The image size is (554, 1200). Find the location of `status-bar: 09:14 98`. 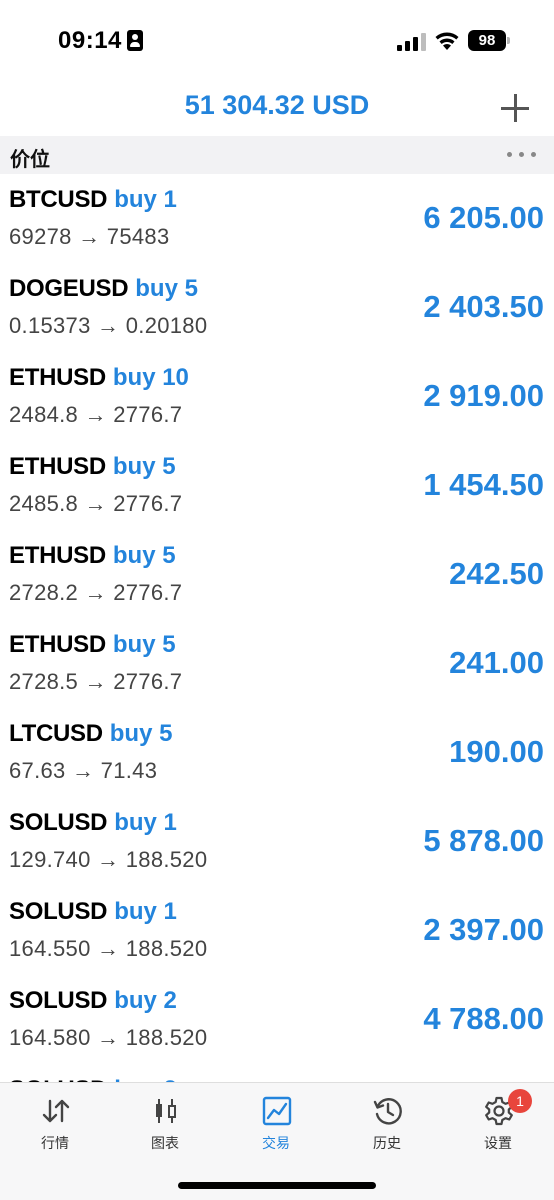

status-bar: 09:14 98 is located at coordinates (277, 40).